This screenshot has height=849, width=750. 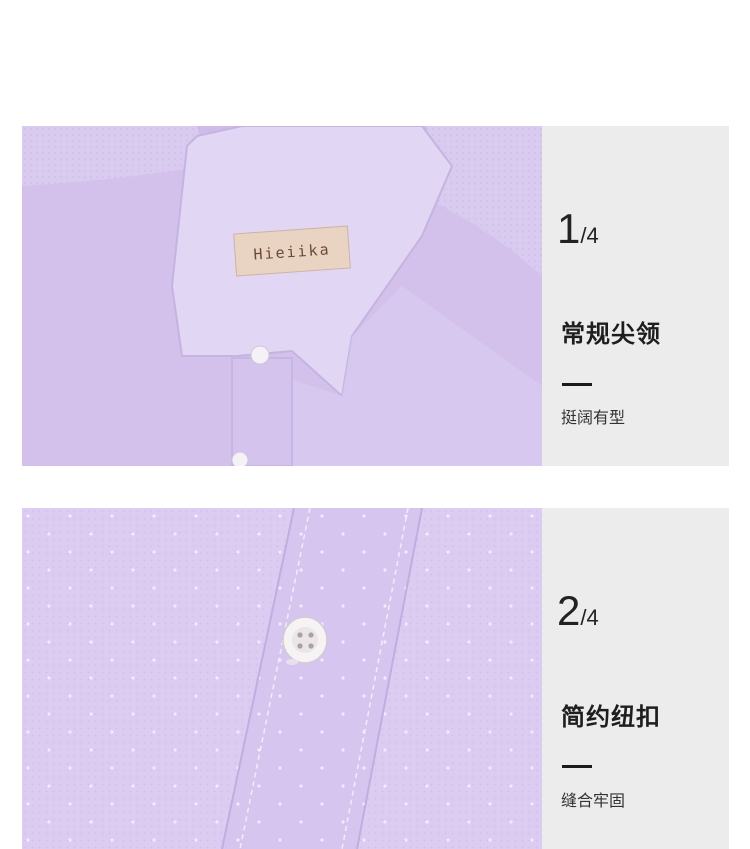 What do you see at coordinates (240, 458) in the screenshot?
I see `front-button` at bounding box center [240, 458].